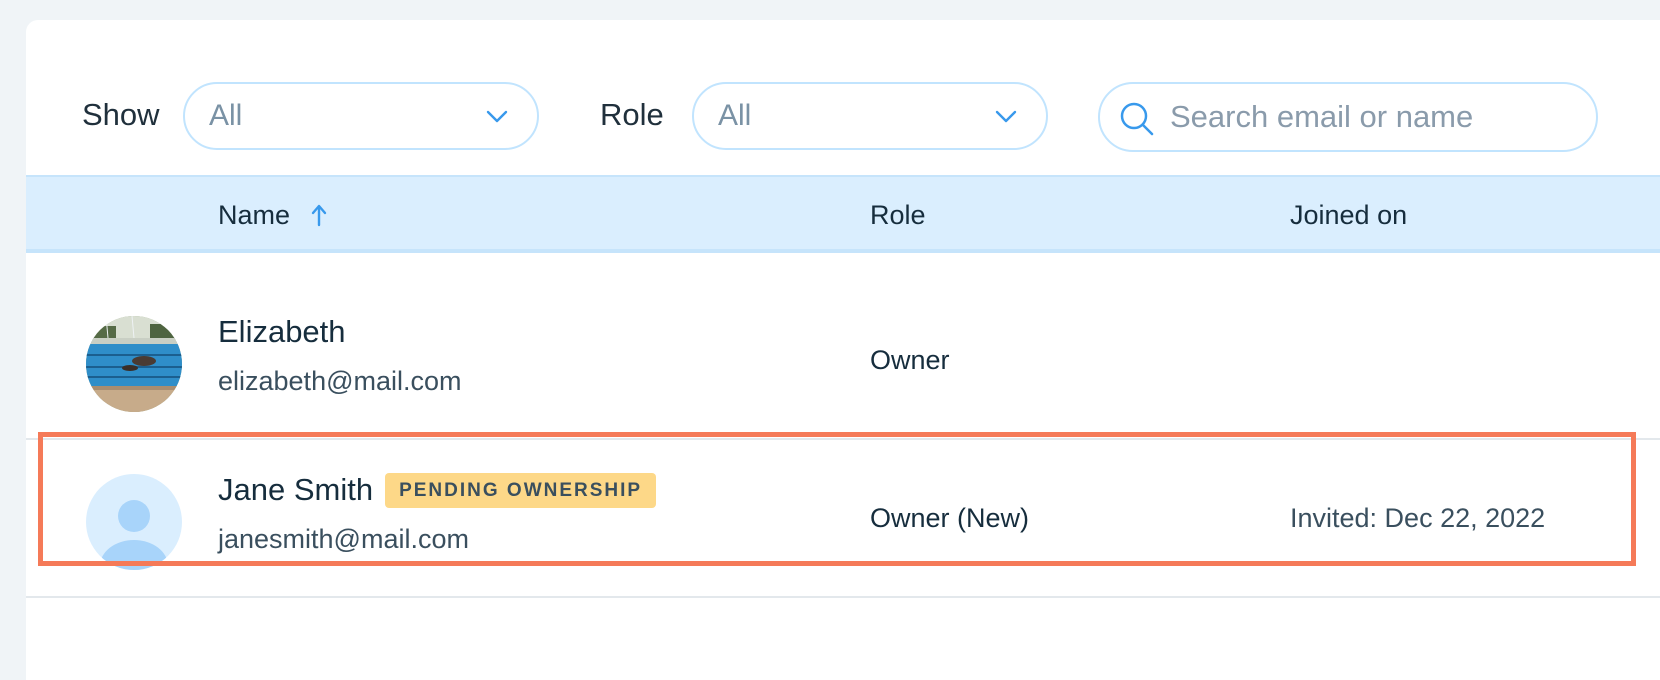 The image size is (1660, 680). Describe the element at coordinates (361, 116) in the screenshot. I see `show-filter-dropdown: All` at that location.